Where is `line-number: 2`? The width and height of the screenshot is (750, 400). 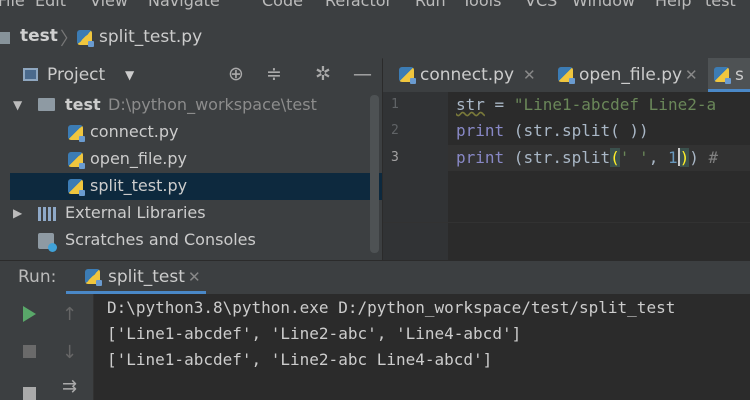
line-number: 2 is located at coordinates (395, 130).